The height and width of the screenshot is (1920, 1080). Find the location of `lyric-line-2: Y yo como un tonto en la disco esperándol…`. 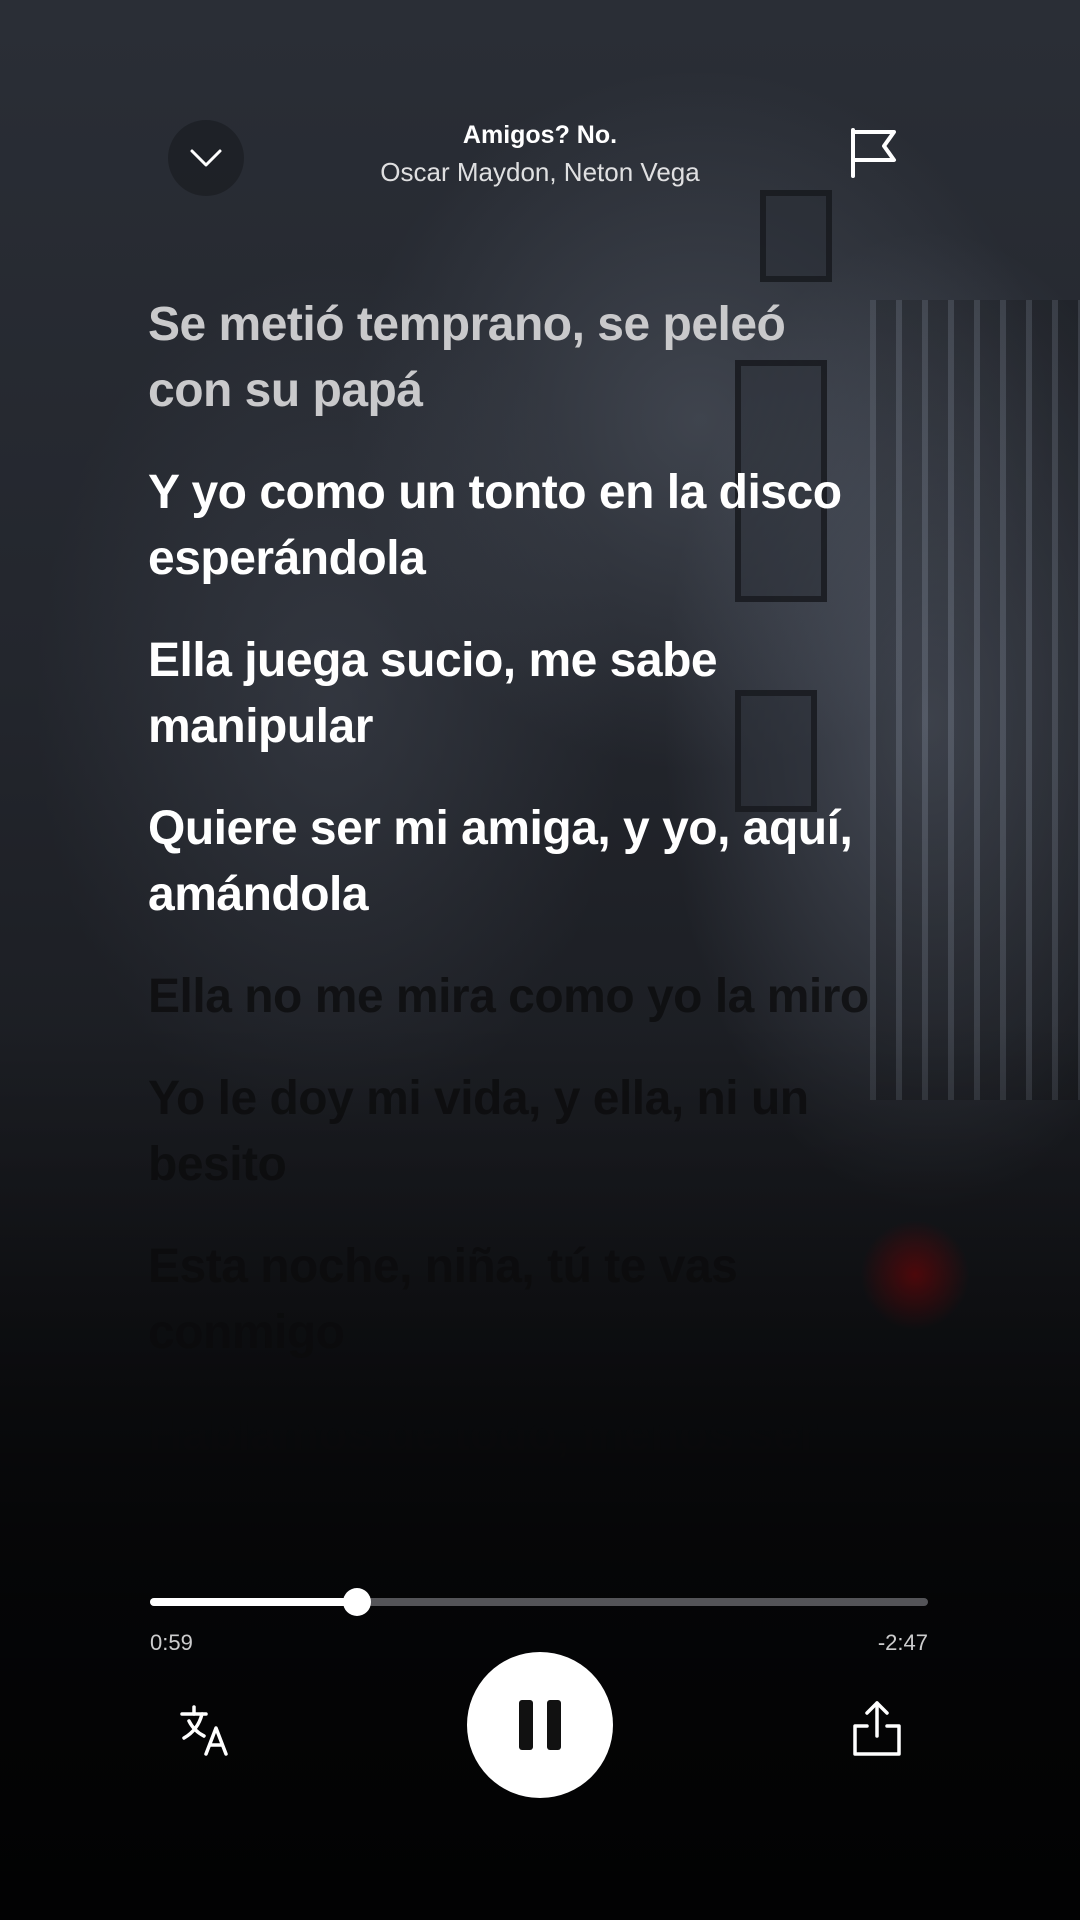

lyric-line-2: Y yo como un tonto en la disco esperándol… is located at coordinates (548, 526).